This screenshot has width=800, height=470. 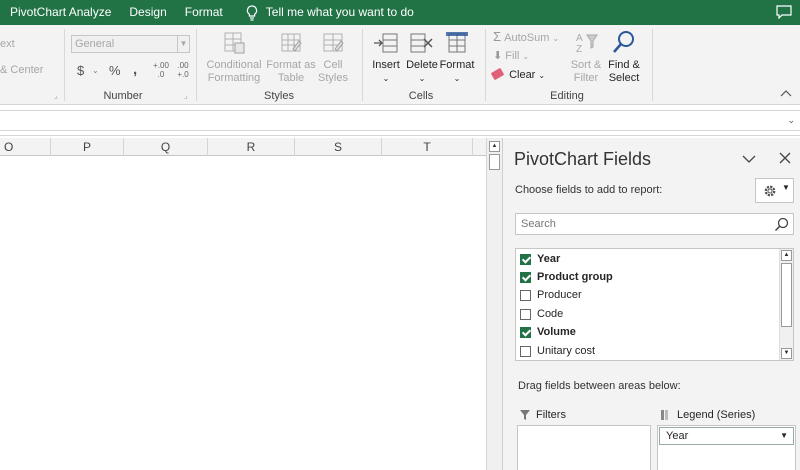 I want to click on field-settings-button: ▼, so click(x=774, y=190).